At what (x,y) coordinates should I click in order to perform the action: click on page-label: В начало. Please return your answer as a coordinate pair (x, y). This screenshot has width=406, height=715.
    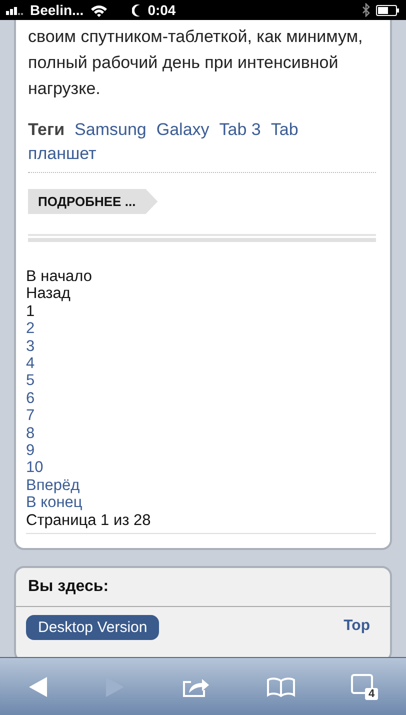
    Looking at the image, I should click on (59, 277).